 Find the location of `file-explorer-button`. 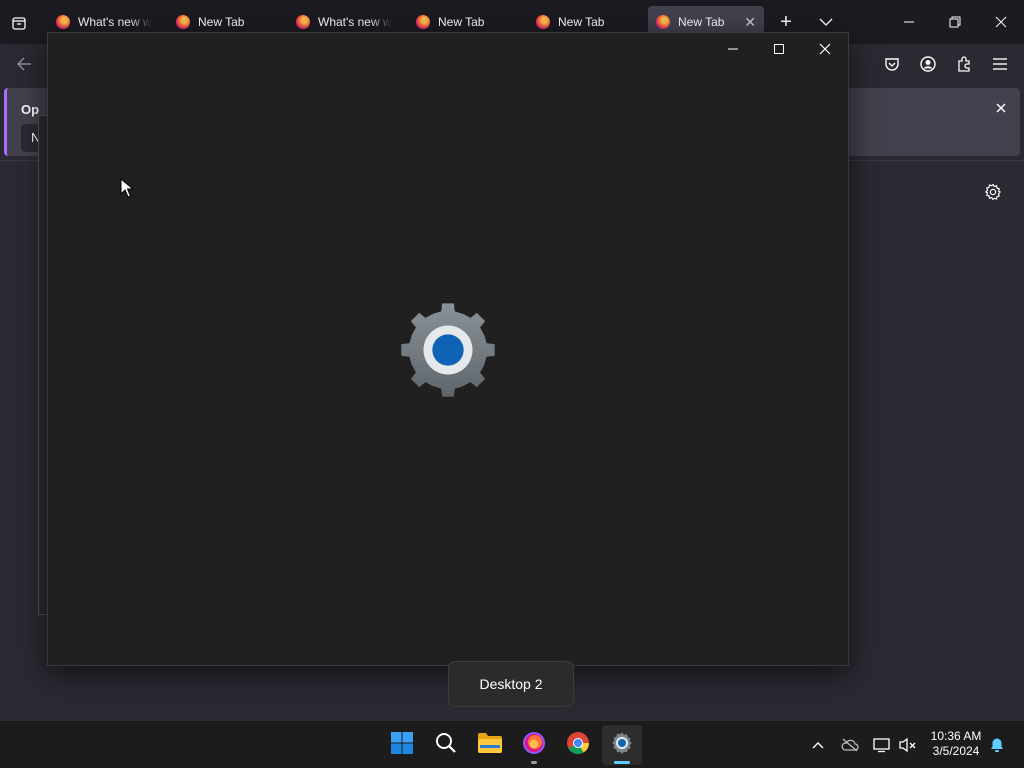

file-explorer-button is located at coordinates (490, 745).